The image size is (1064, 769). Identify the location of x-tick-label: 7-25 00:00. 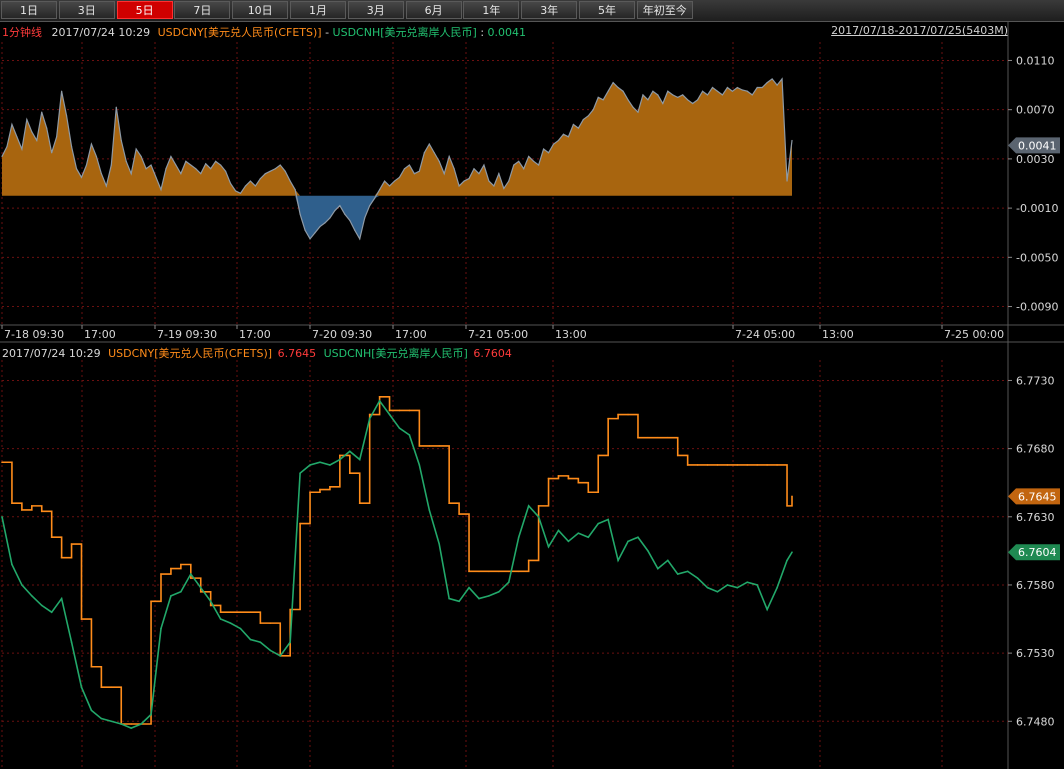
(974, 334).